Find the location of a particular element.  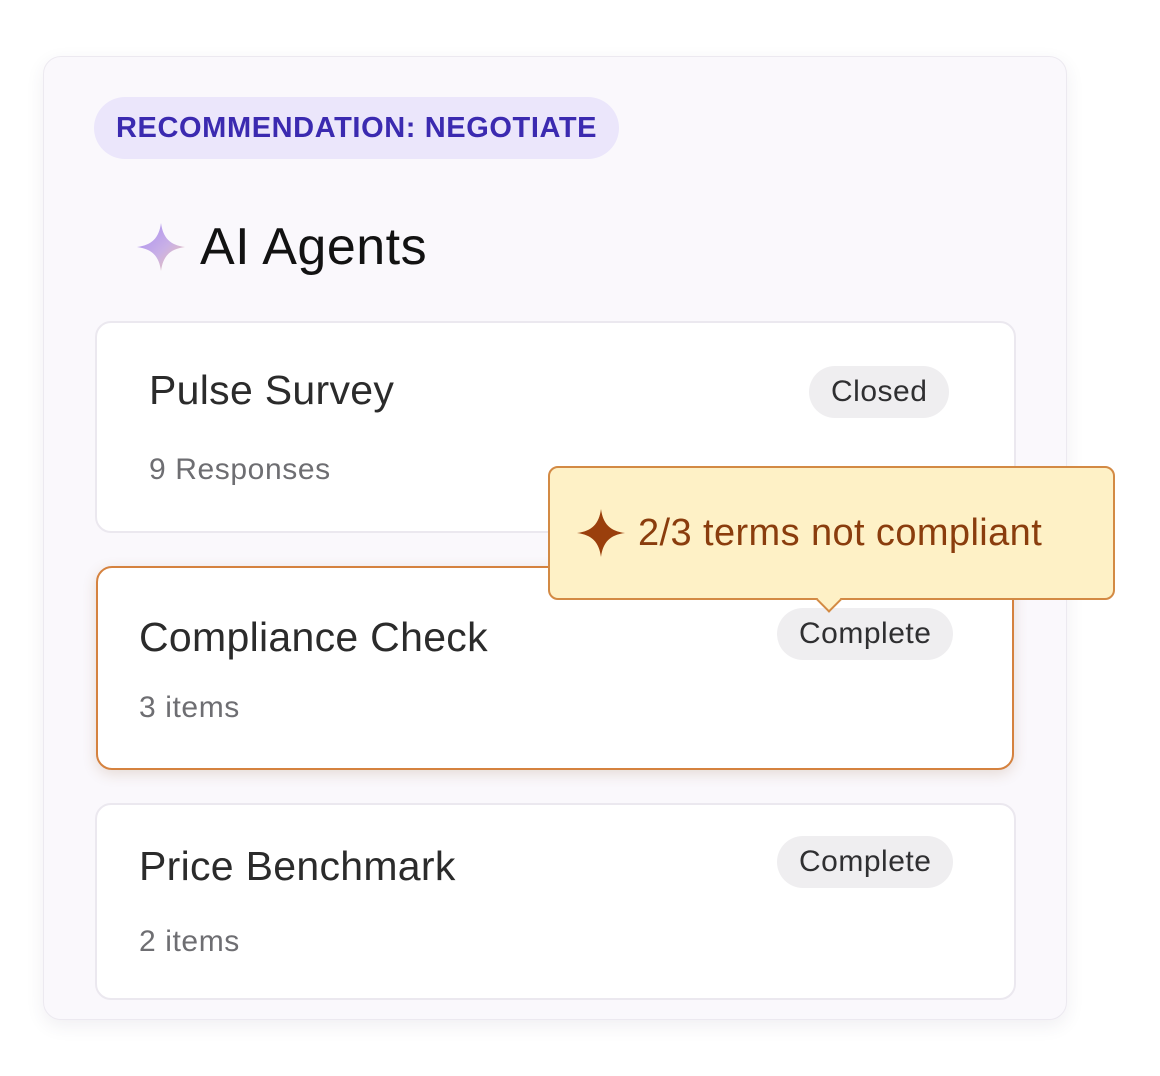

compliance-tooltip: 2/3 terms not compliant is located at coordinates (831, 539).